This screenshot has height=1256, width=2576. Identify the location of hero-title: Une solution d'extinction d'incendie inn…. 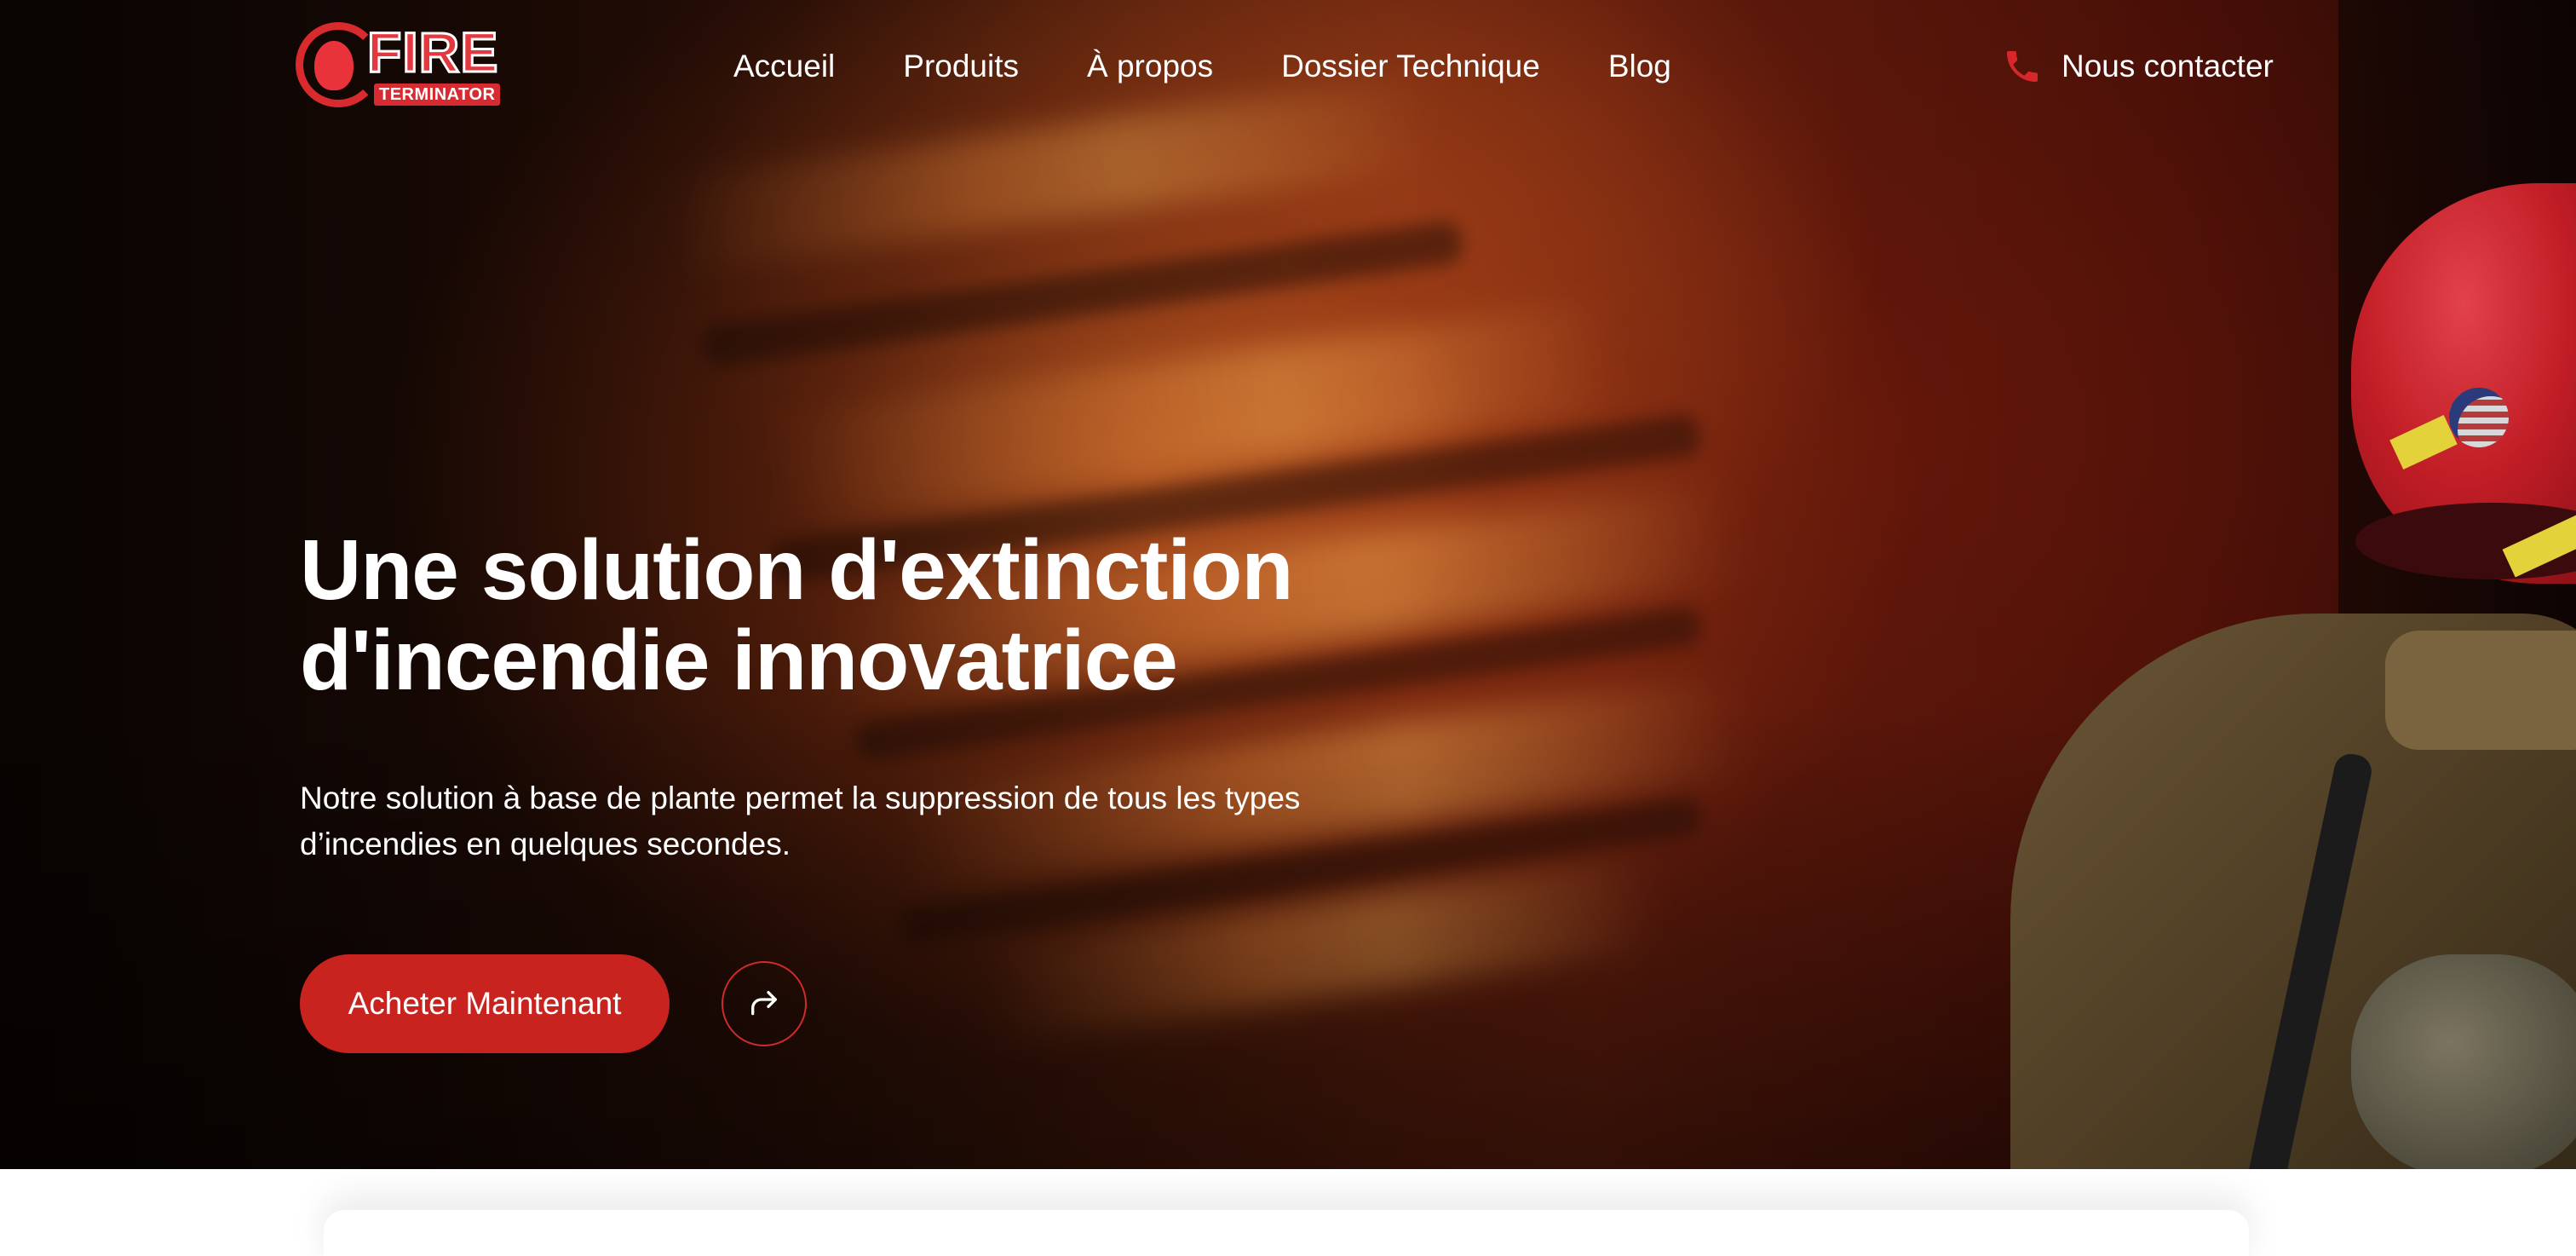
(854, 615).